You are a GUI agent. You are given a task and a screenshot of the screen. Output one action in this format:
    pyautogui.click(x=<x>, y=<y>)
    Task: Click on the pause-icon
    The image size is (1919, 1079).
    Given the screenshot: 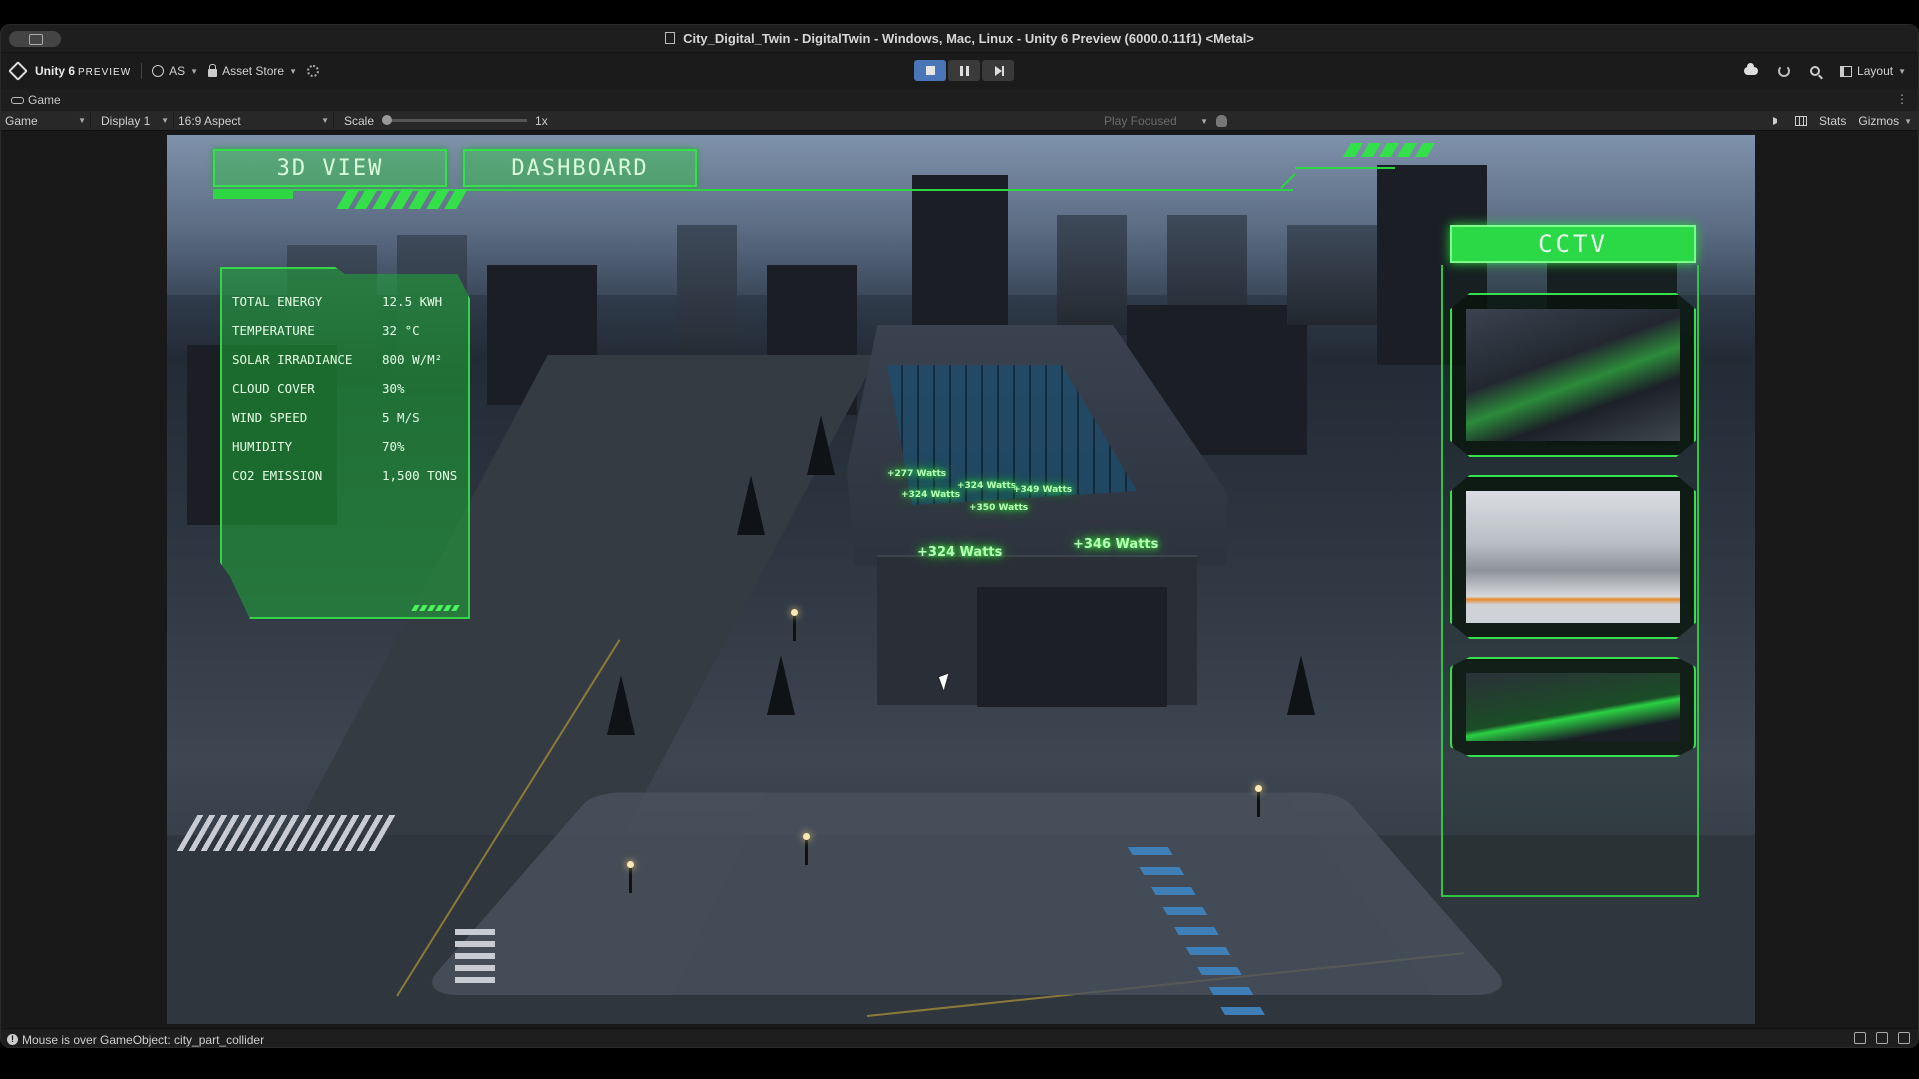 What is the action you would take?
    pyautogui.click(x=964, y=70)
    